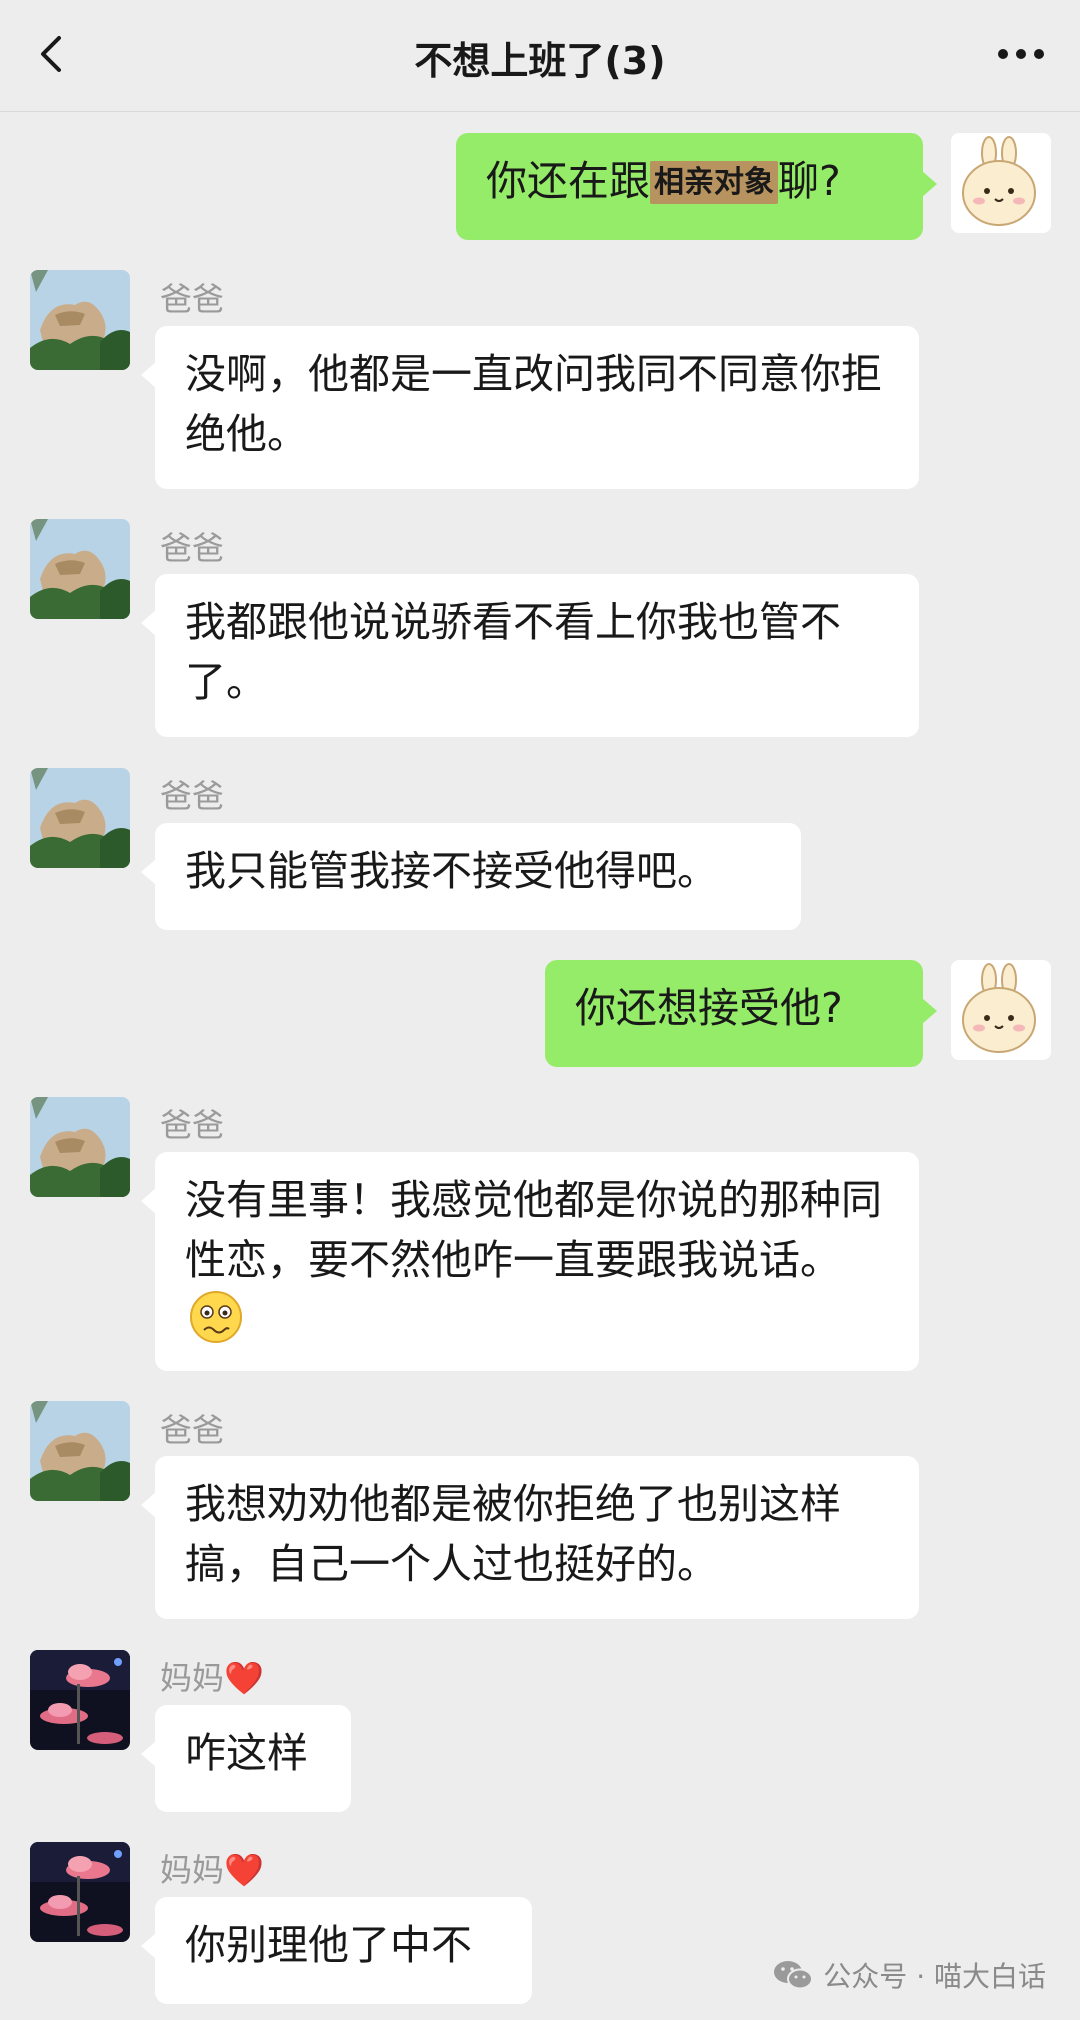 This screenshot has height=2020, width=1080. I want to click on more-button, so click(1021, 54).